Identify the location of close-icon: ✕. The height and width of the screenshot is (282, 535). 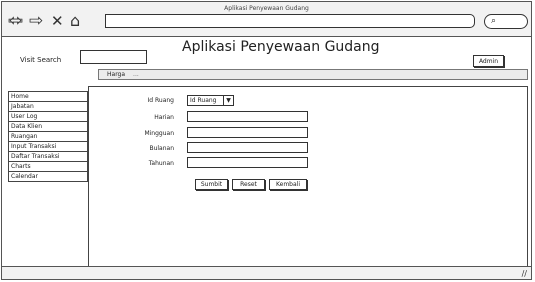
(57, 21).